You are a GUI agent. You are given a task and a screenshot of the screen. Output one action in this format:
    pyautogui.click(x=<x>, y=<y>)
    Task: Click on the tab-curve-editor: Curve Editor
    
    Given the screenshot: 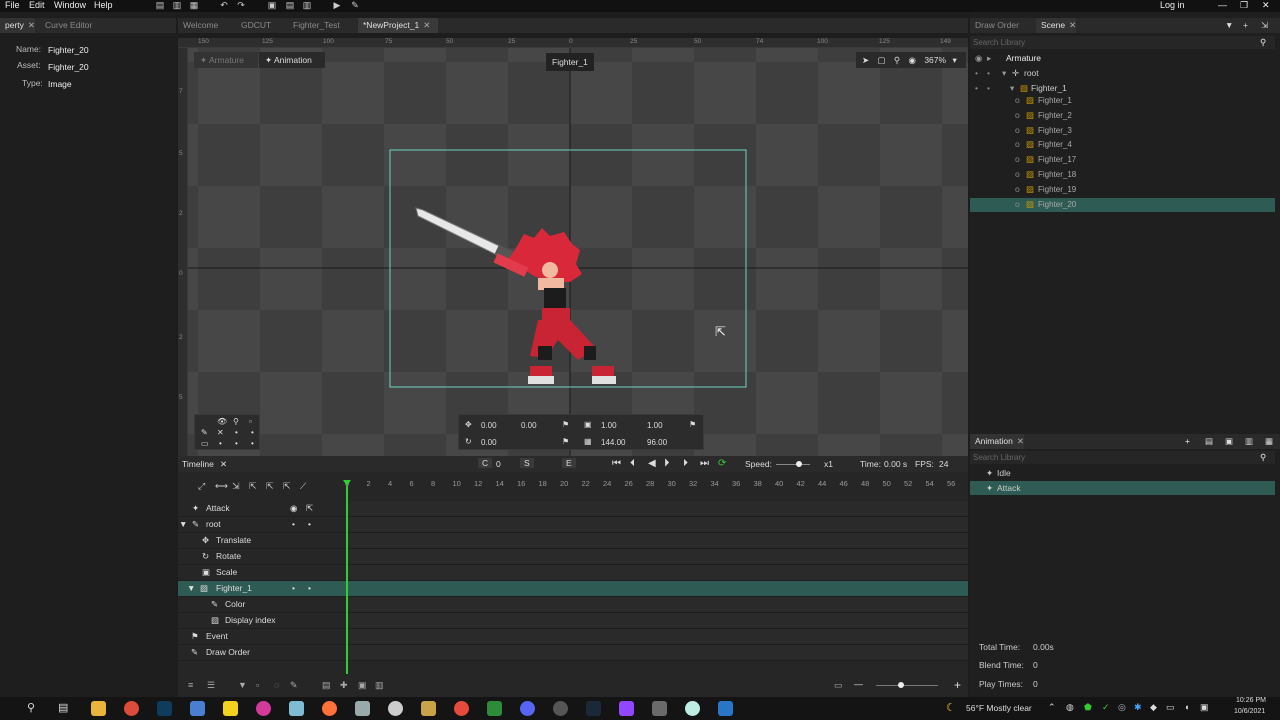 What is the action you would take?
    pyautogui.click(x=66, y=25)
    